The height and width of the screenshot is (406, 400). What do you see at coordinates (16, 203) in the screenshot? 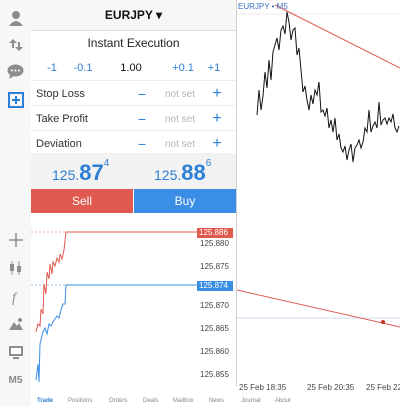
I see `left-toolbar: f M5` at bounding box center [16, 203].